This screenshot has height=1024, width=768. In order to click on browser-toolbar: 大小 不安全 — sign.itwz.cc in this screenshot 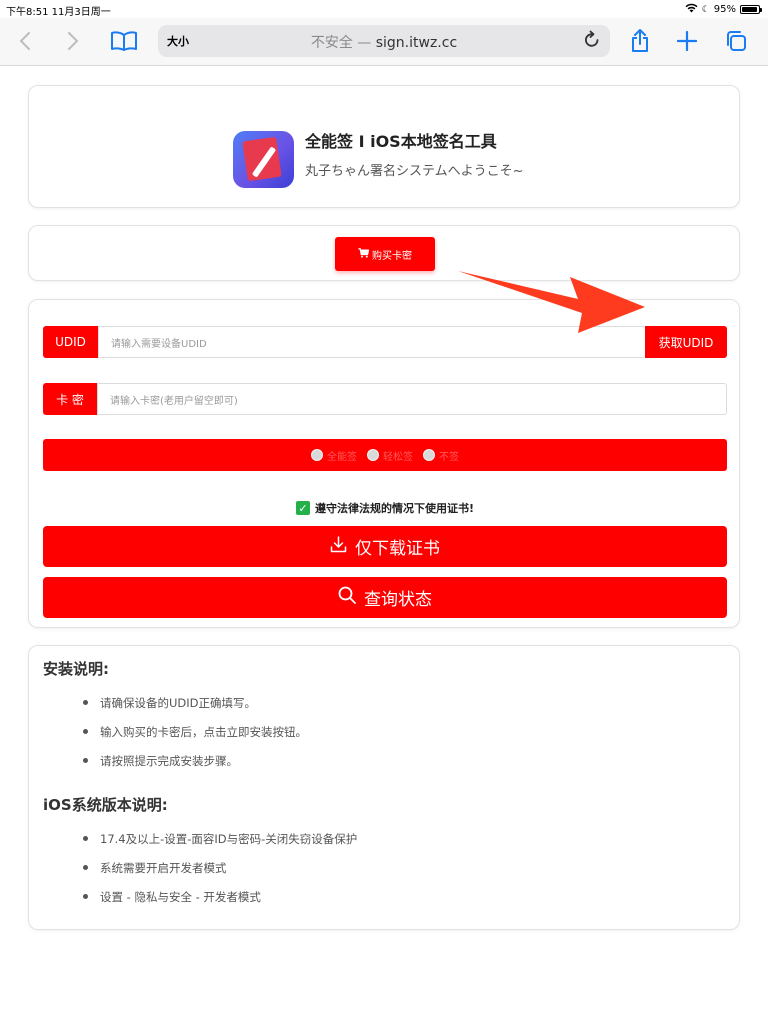, I will do `click(384, 42)`.